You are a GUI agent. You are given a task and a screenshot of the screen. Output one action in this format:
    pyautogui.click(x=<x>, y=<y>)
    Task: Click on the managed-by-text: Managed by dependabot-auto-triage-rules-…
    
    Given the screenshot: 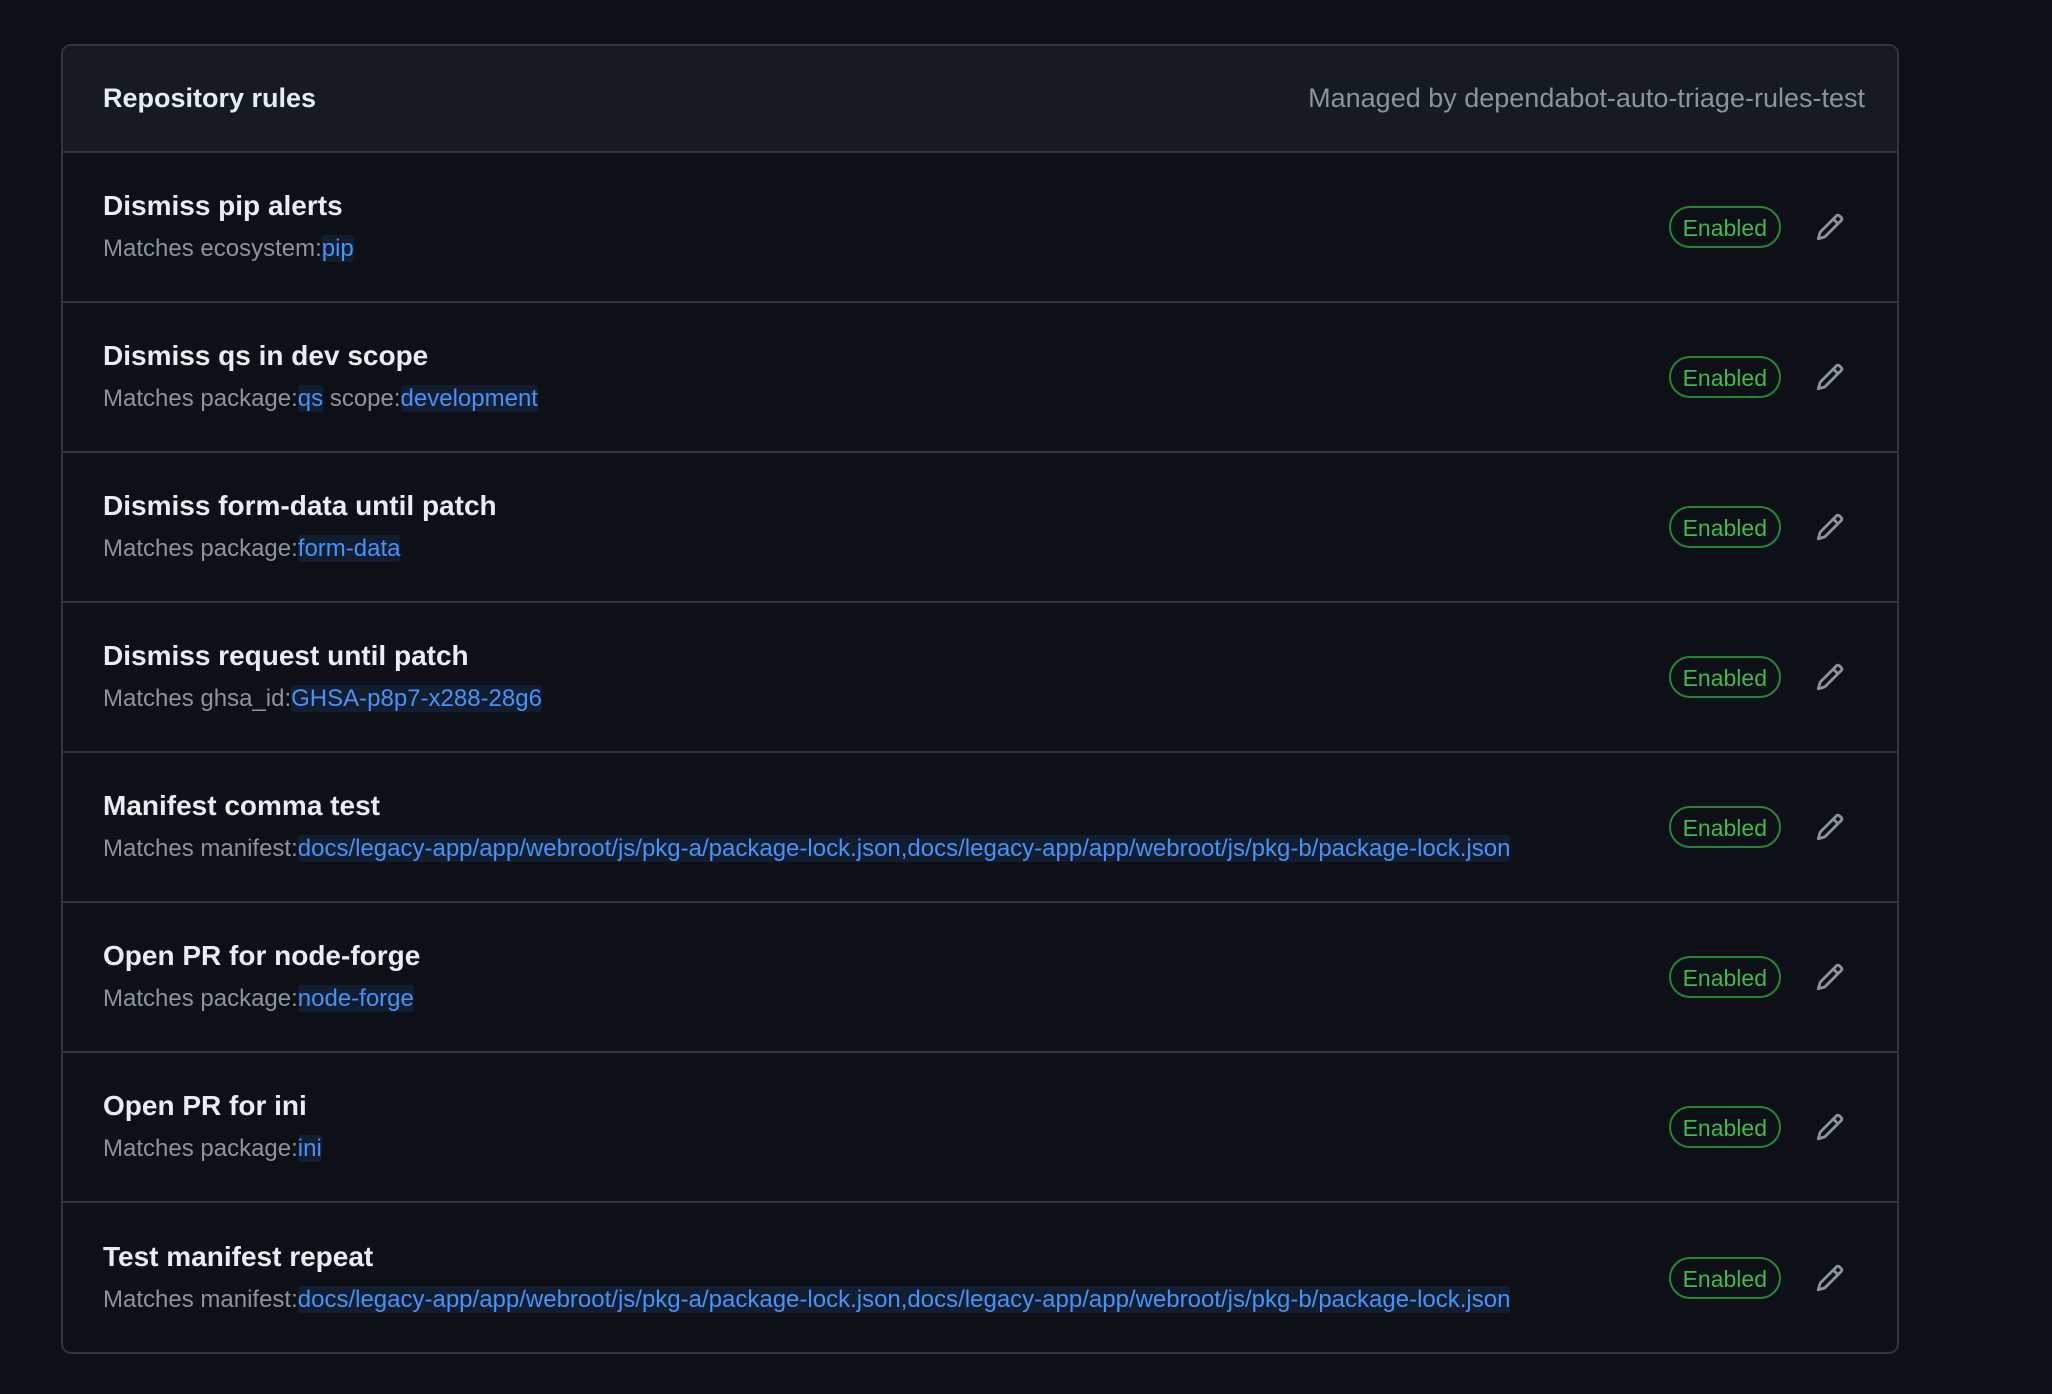 What is the action you would take?
    pyautogui.click(x=1586, y=98)
    